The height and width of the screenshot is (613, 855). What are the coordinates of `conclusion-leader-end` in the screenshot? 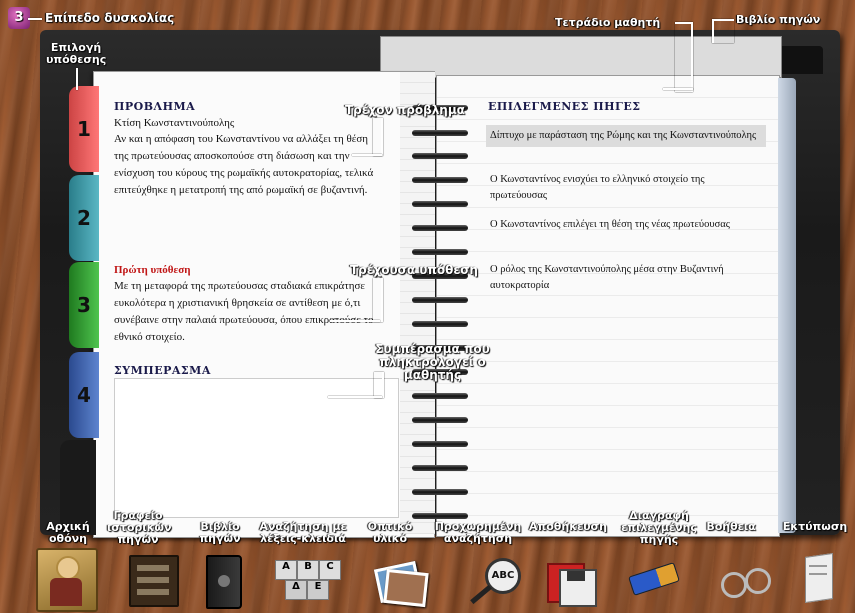 It's located at (355, 397).